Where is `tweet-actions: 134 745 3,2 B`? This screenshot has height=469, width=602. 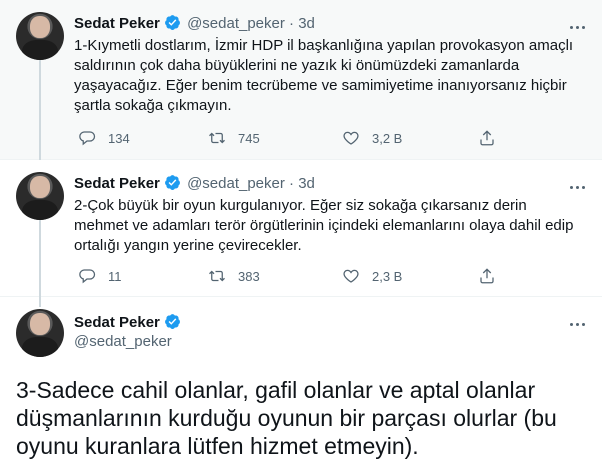
tweet-actions: 134 745 3,2 B is located at coordinates (334, 138).